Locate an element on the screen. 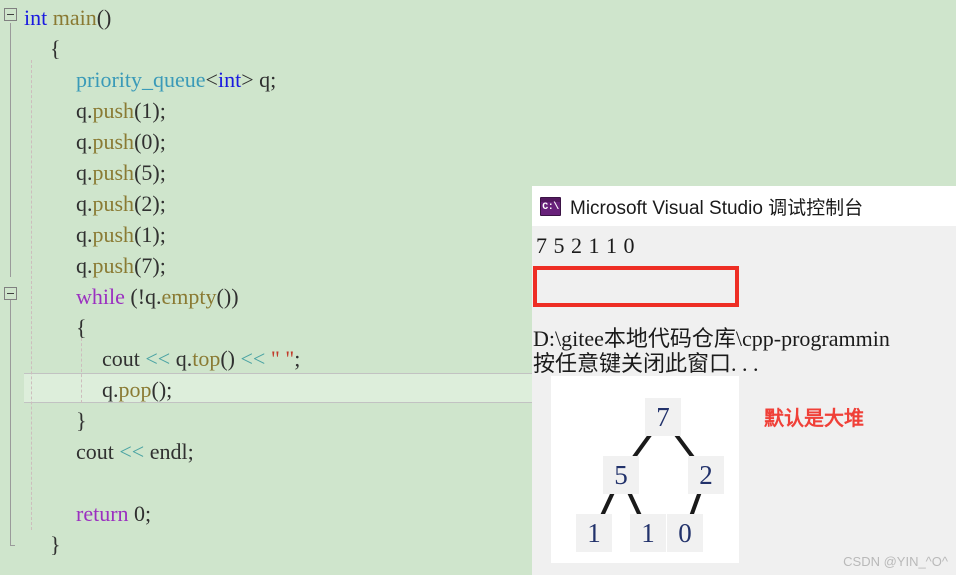 The image size is (956, 575). code-line: q.pop(); is located at coordinates (137, 389).